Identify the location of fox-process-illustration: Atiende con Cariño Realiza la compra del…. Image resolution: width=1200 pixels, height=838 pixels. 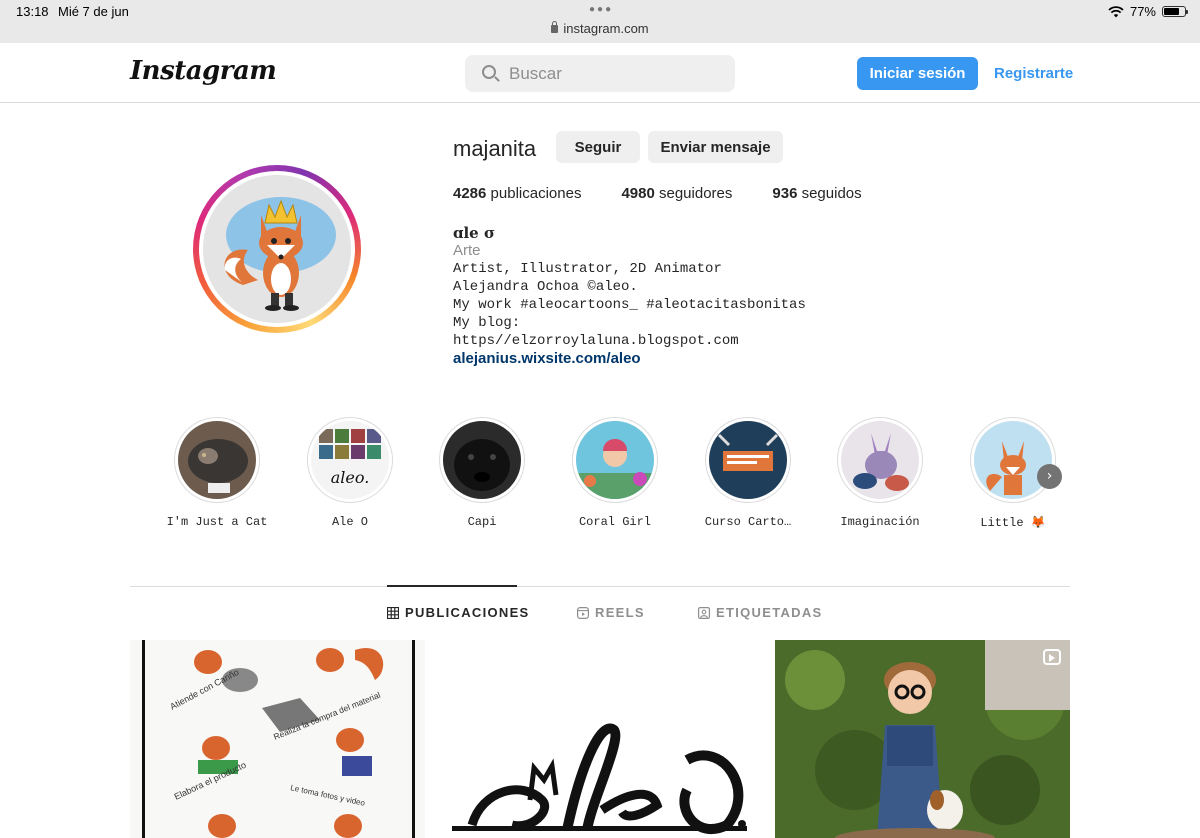
(277, 739).